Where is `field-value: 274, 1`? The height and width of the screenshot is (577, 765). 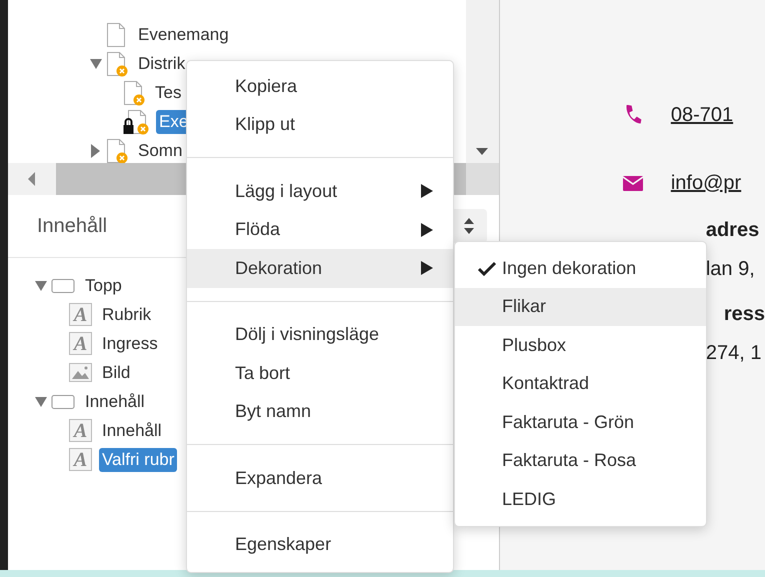
field-value: 274, 1 is located at coordinates (734, 353).